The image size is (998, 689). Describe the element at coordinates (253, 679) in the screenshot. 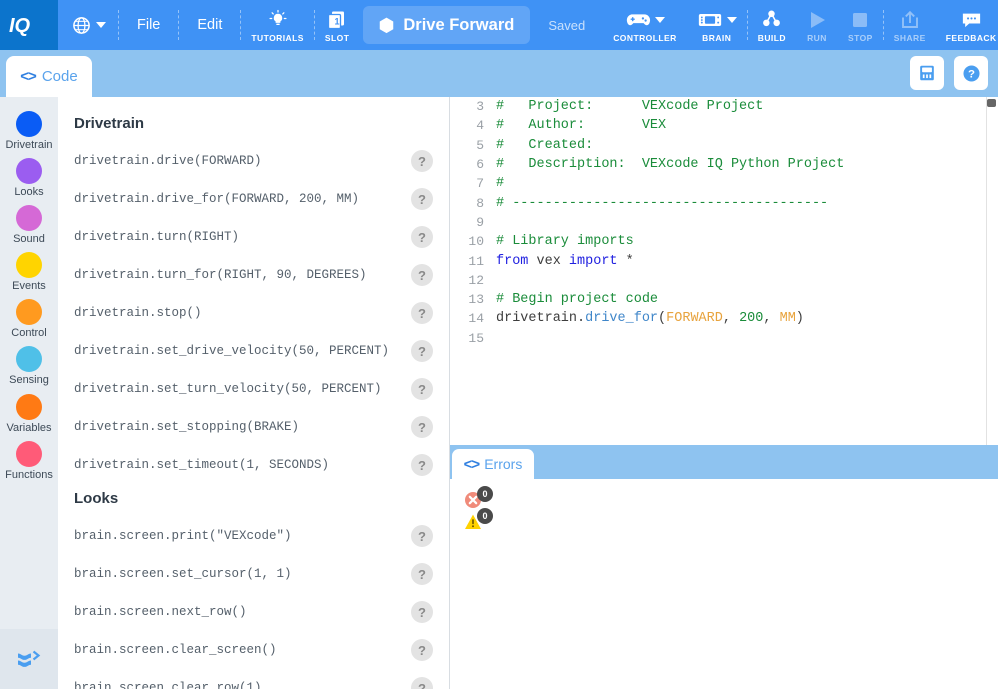

I see `command-item: brain.screen.clear_row(1) ?` at that location.